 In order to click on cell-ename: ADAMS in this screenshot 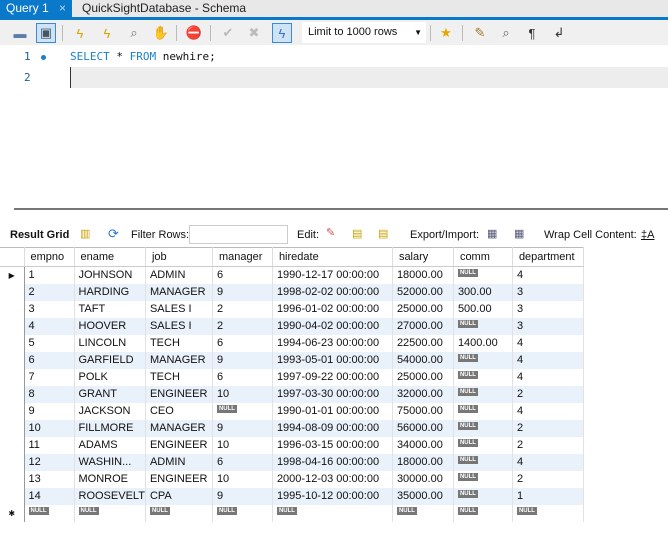, I will do `click(110, 445)`.